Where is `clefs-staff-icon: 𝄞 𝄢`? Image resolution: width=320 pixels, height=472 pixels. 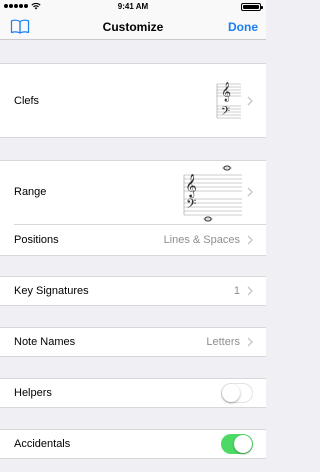
clefs-staff-icon: 𝄞 𝄢 is located at coordinates (228, 101).